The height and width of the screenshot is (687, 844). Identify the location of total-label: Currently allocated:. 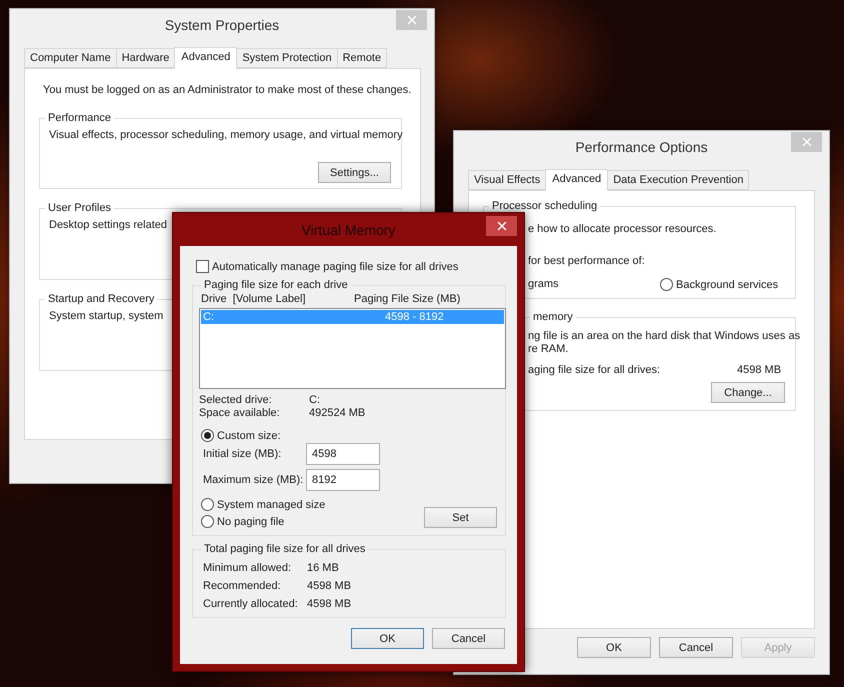
(250, 604).